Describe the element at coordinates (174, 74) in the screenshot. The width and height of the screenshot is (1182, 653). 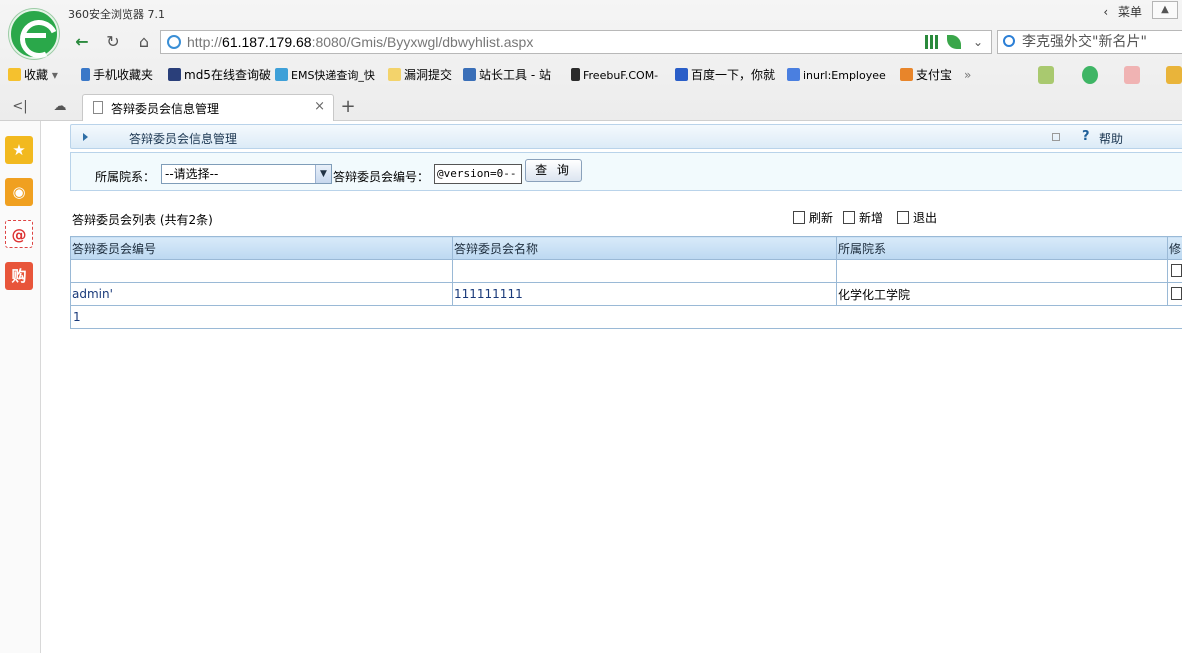
I see `grid-icon` at that location.